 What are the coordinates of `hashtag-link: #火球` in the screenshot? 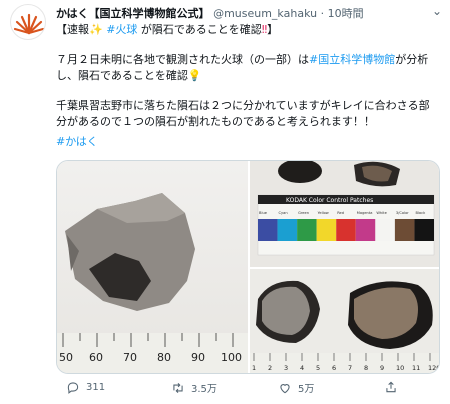 It's located at (121, 29).